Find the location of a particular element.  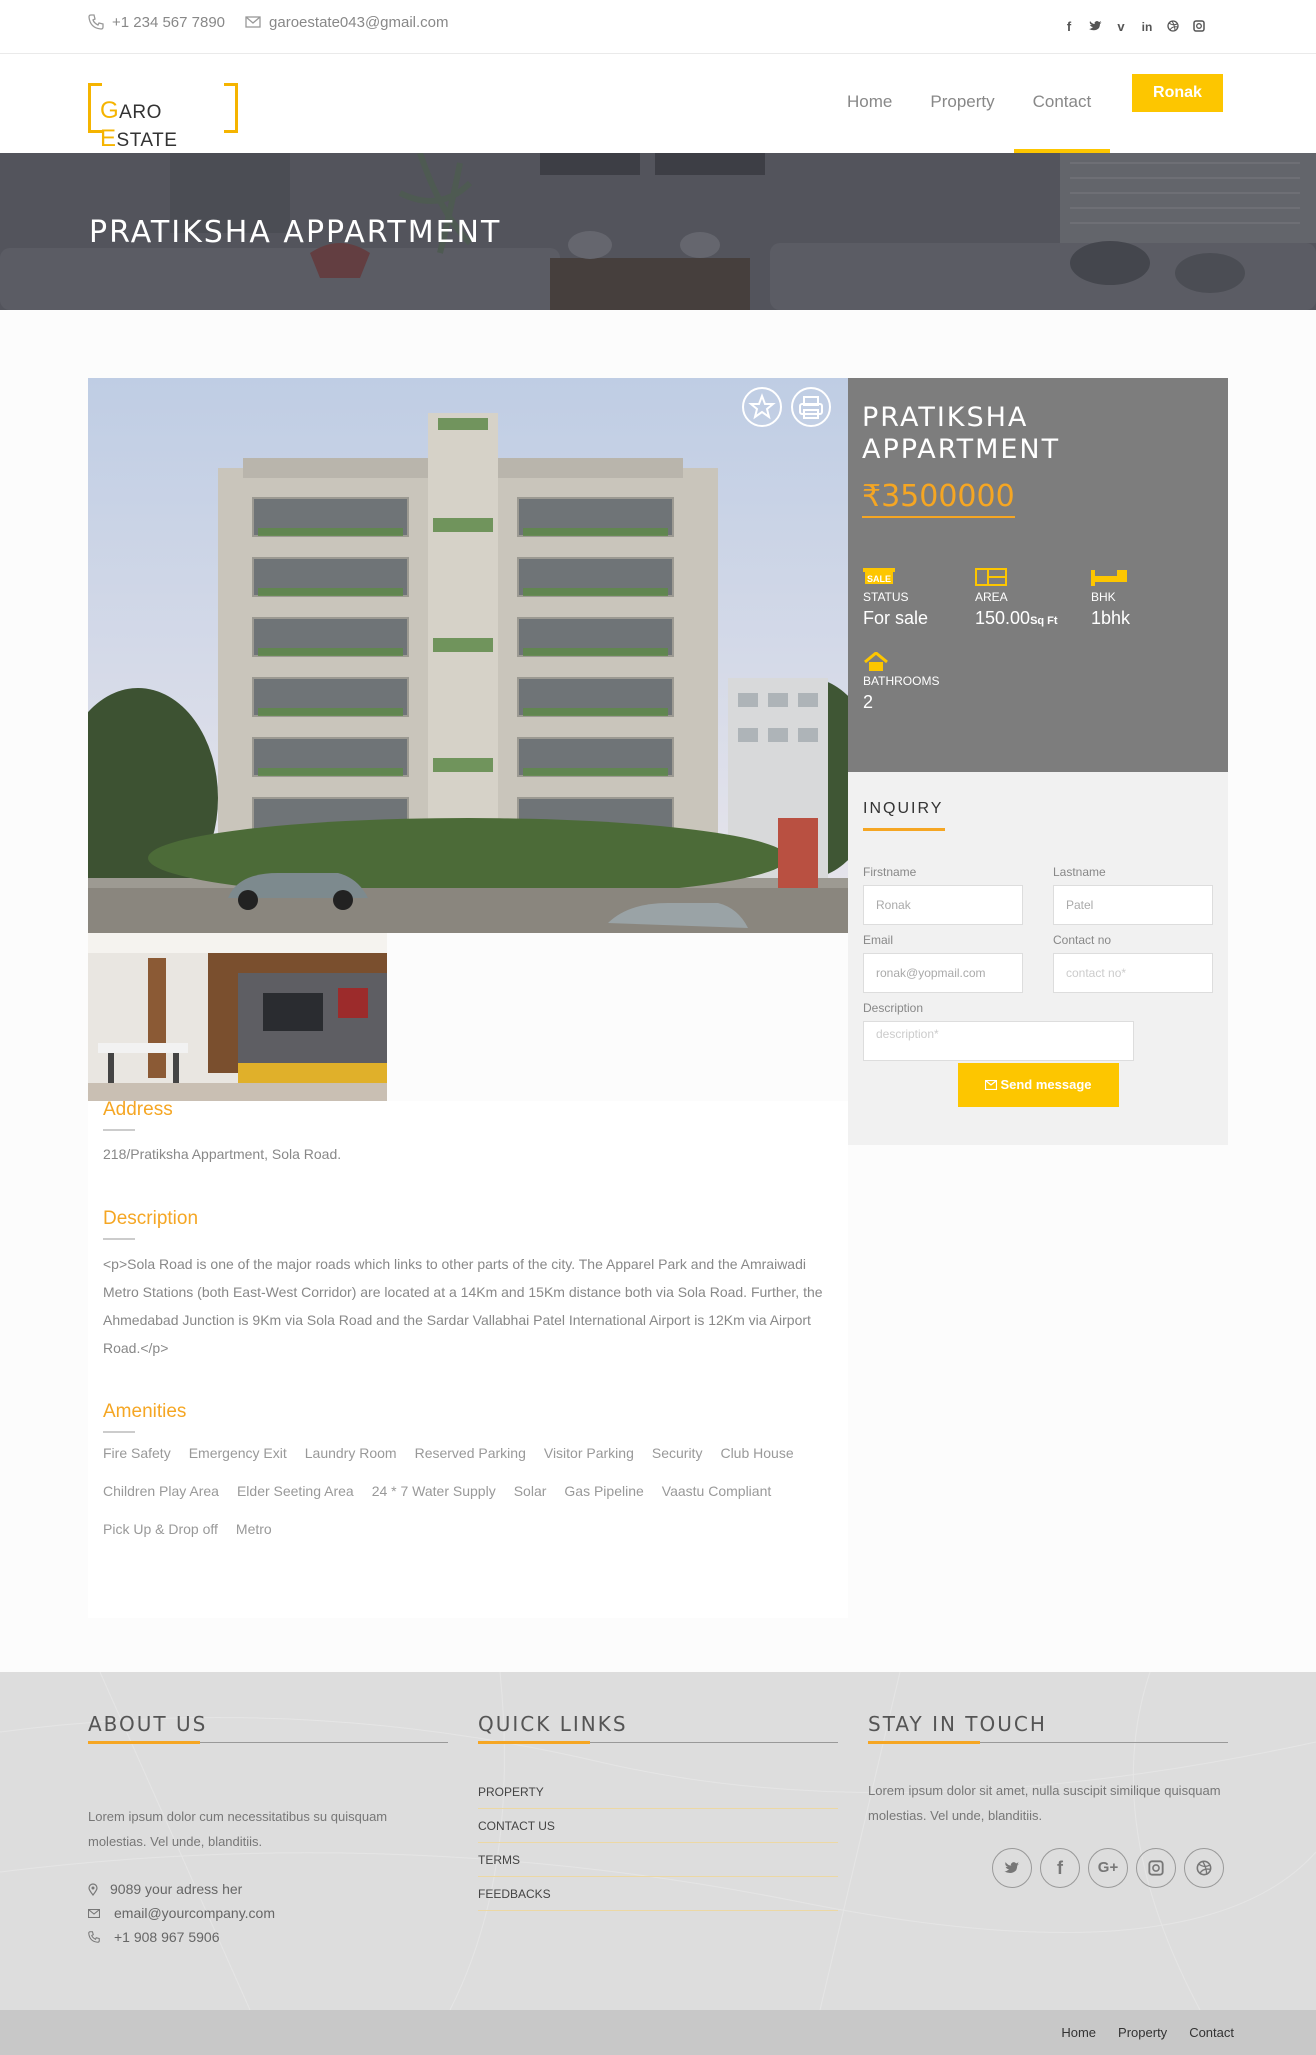

email-text: garoestate043@gmail.com is located at coordinates (359, 22).